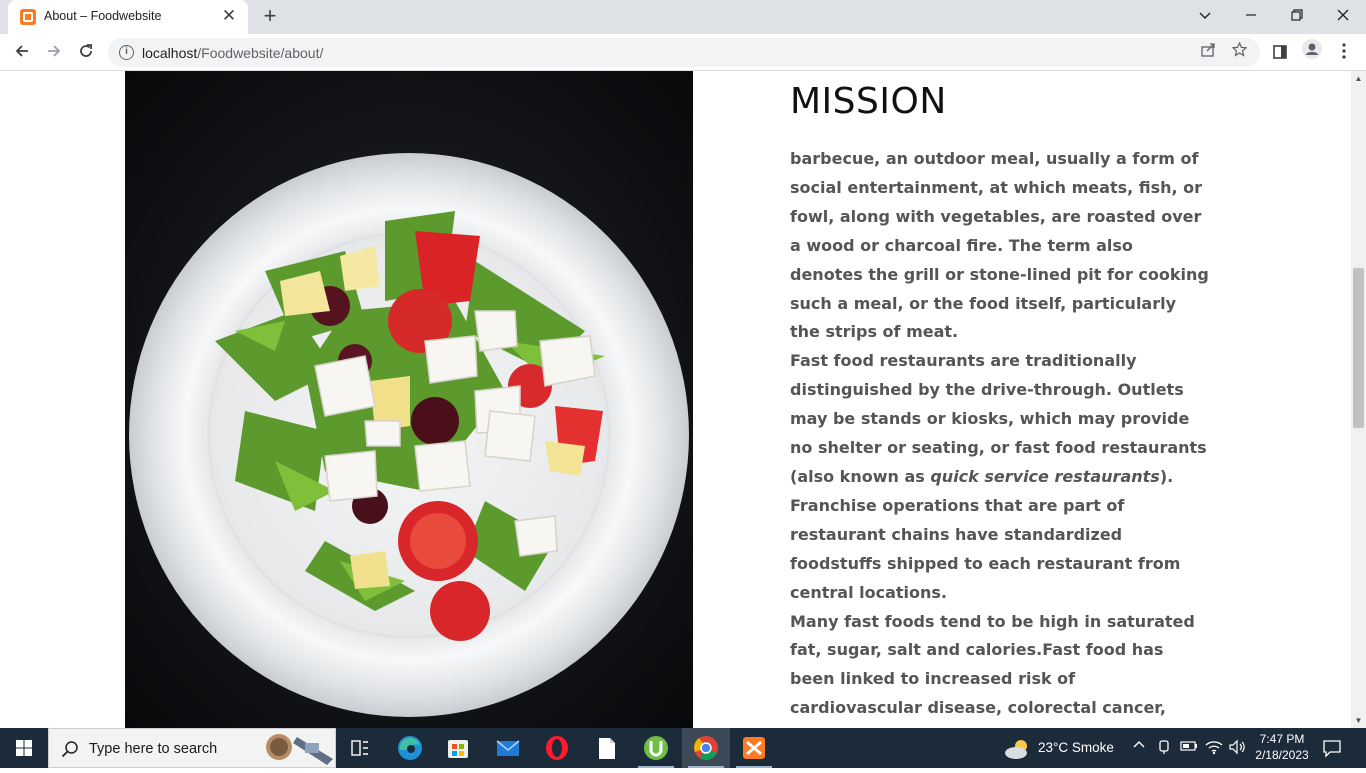  What do you see at coordinates (360, 748) in the screenshot?
I see `task-view-icon` at bounding box center [360, 748].